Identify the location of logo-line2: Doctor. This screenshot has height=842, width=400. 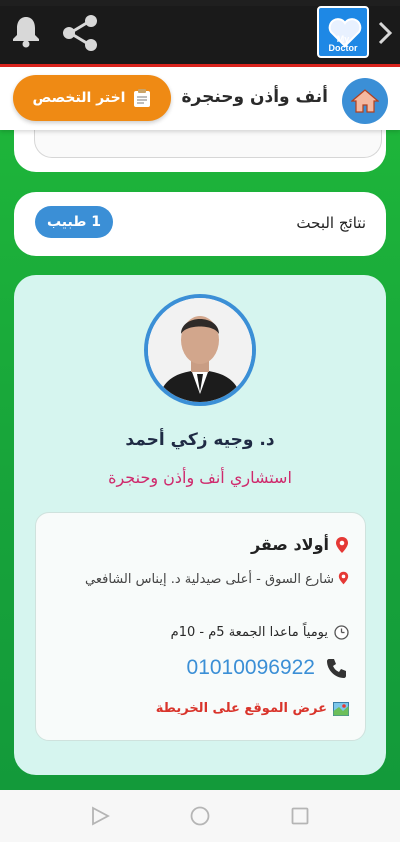
(343, 48).